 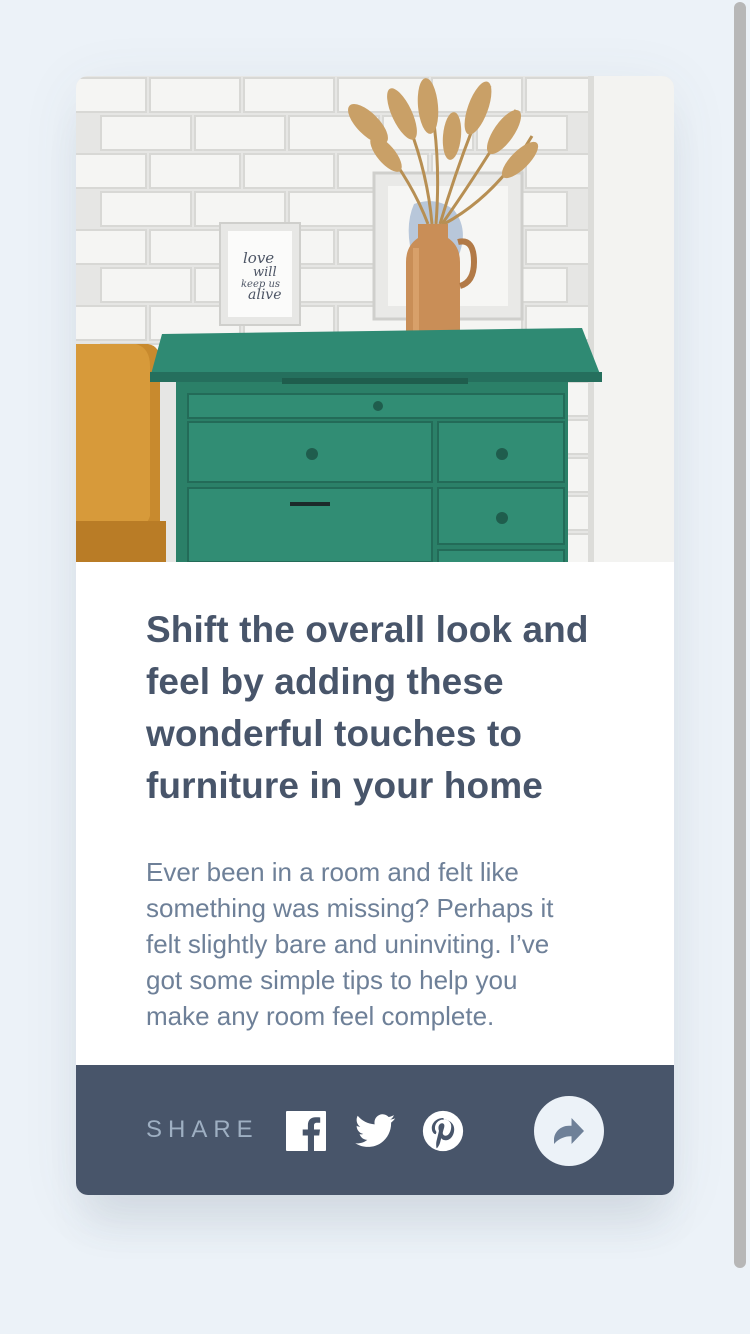 I want to click on framed-print: love will keep us alive, so click(x=260, y=274).